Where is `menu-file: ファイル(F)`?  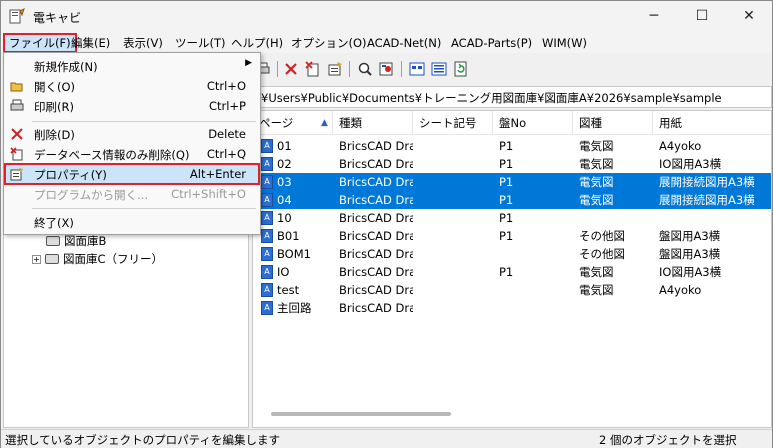 menu-file: ファイル(F) is located at coordinates (40, 43).